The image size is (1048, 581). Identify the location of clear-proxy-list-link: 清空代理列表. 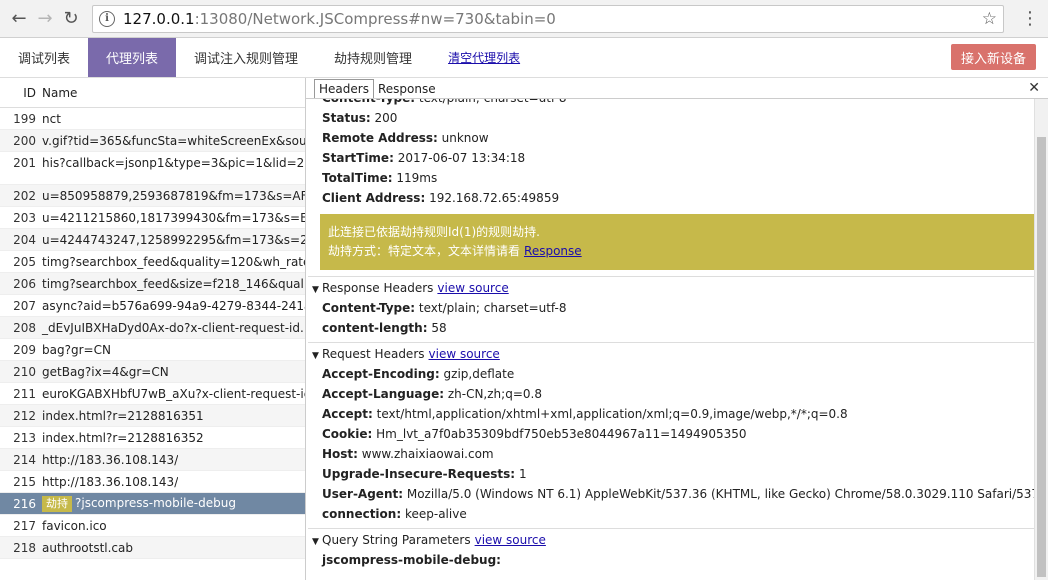
(484, 57).